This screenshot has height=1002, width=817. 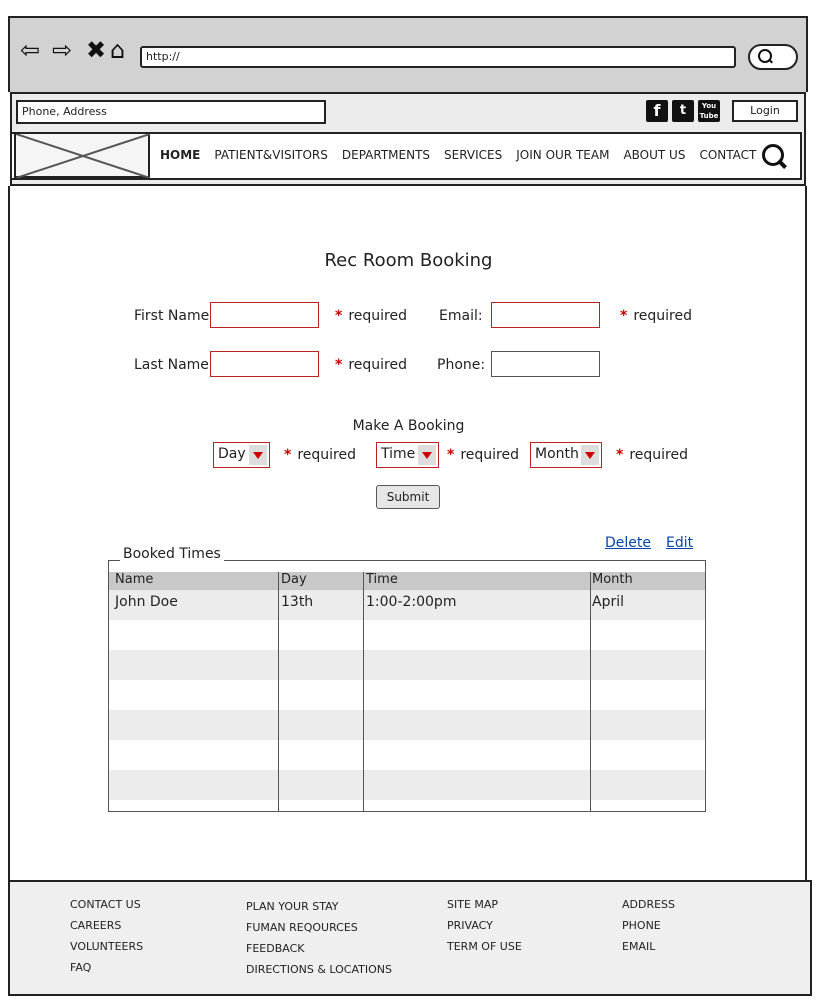 I want to click on email-input, so click(x=545, y=315).